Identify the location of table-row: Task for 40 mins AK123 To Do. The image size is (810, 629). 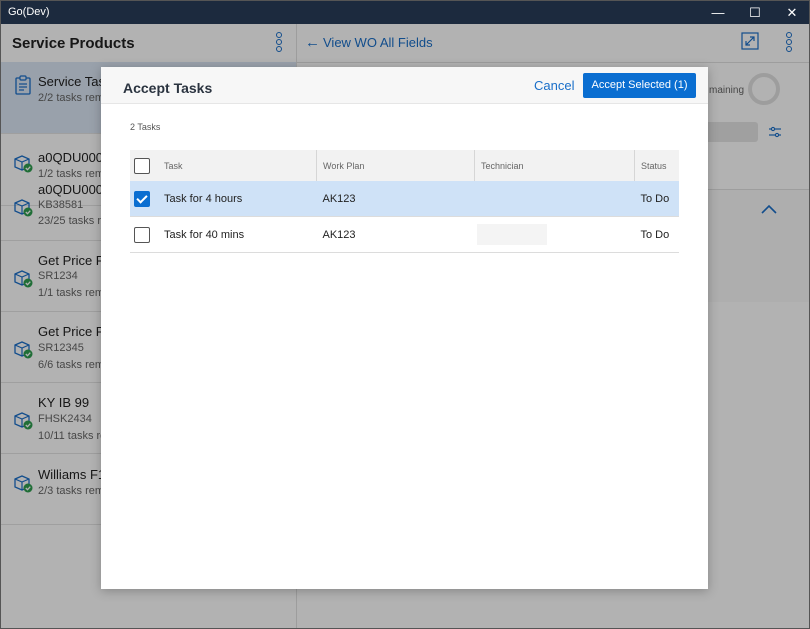
(404, 234).